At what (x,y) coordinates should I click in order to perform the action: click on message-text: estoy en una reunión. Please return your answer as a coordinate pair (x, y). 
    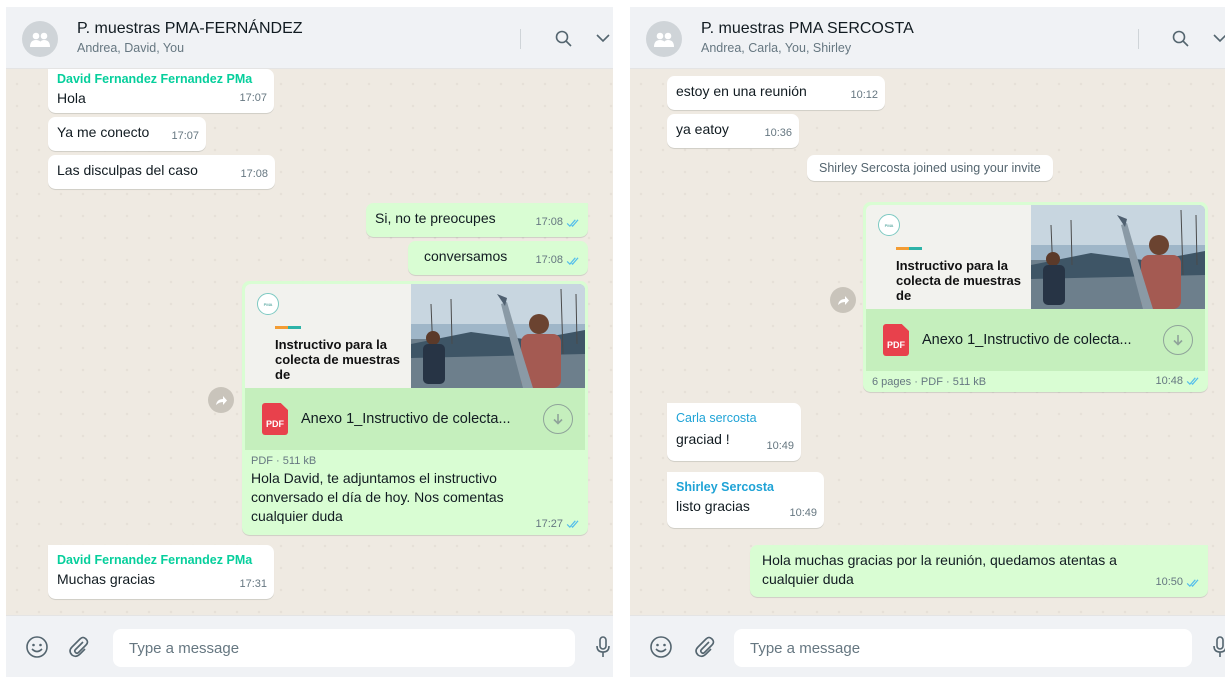
    Looking at the image, I should click on (741, 91).